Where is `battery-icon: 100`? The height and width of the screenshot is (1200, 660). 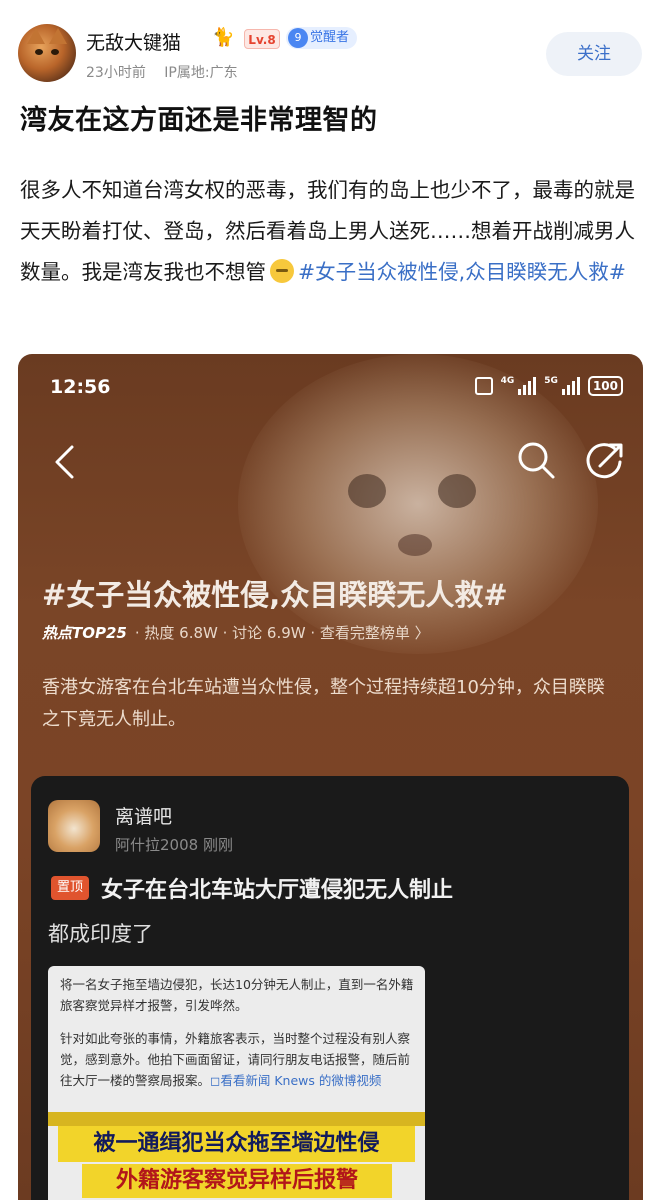 battery-icon: 100 is located at coordinates (605, 386).